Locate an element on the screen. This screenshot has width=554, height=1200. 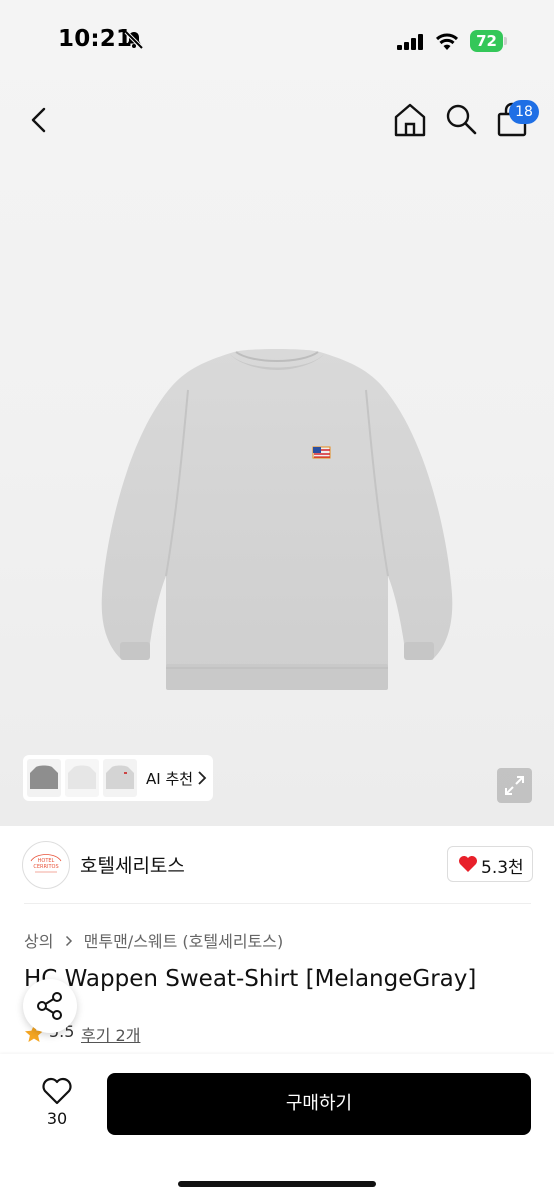
cart-count-badge: 18 is located at coordinates (524, 112).